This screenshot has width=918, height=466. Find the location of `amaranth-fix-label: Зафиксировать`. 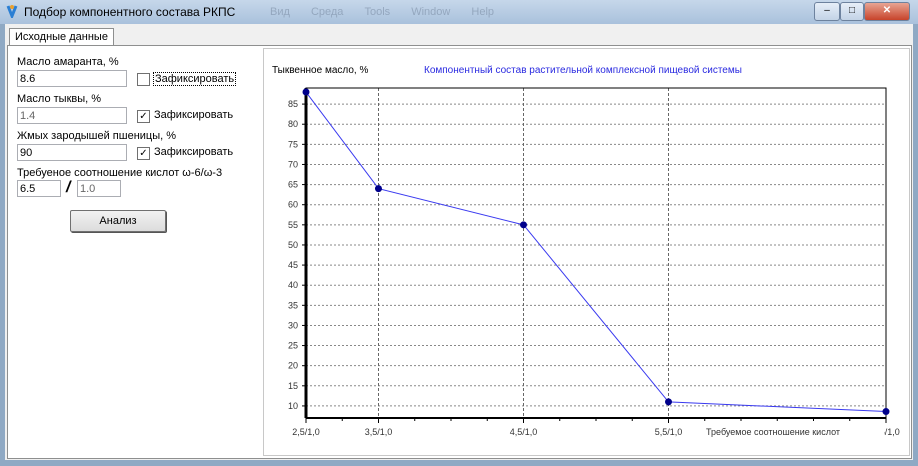

amaranth-fix-label: Зафиксировать is located at coordinates (195, 79).